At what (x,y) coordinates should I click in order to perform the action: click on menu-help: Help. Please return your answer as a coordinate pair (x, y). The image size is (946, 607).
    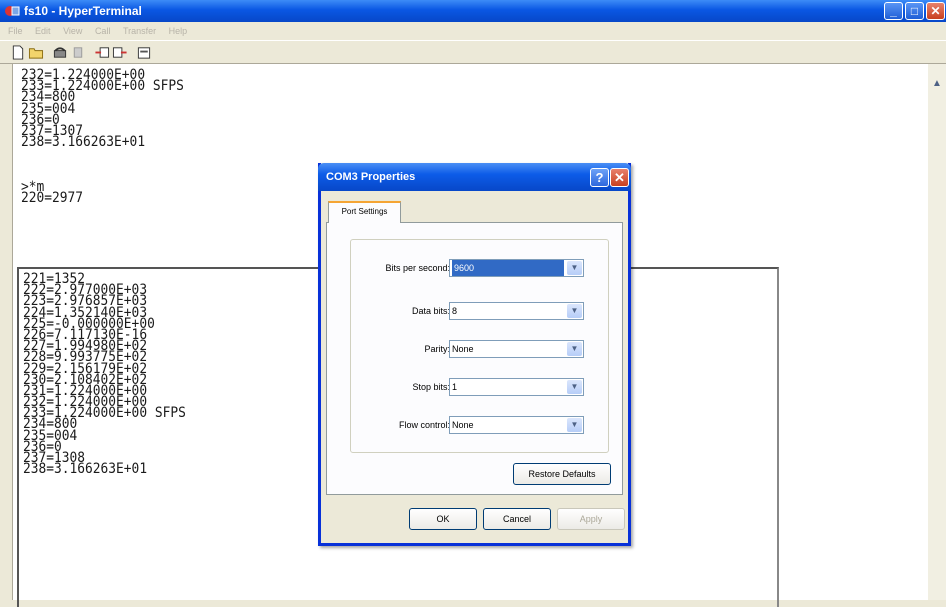
    Looking at the image, I should click on (178, 31).